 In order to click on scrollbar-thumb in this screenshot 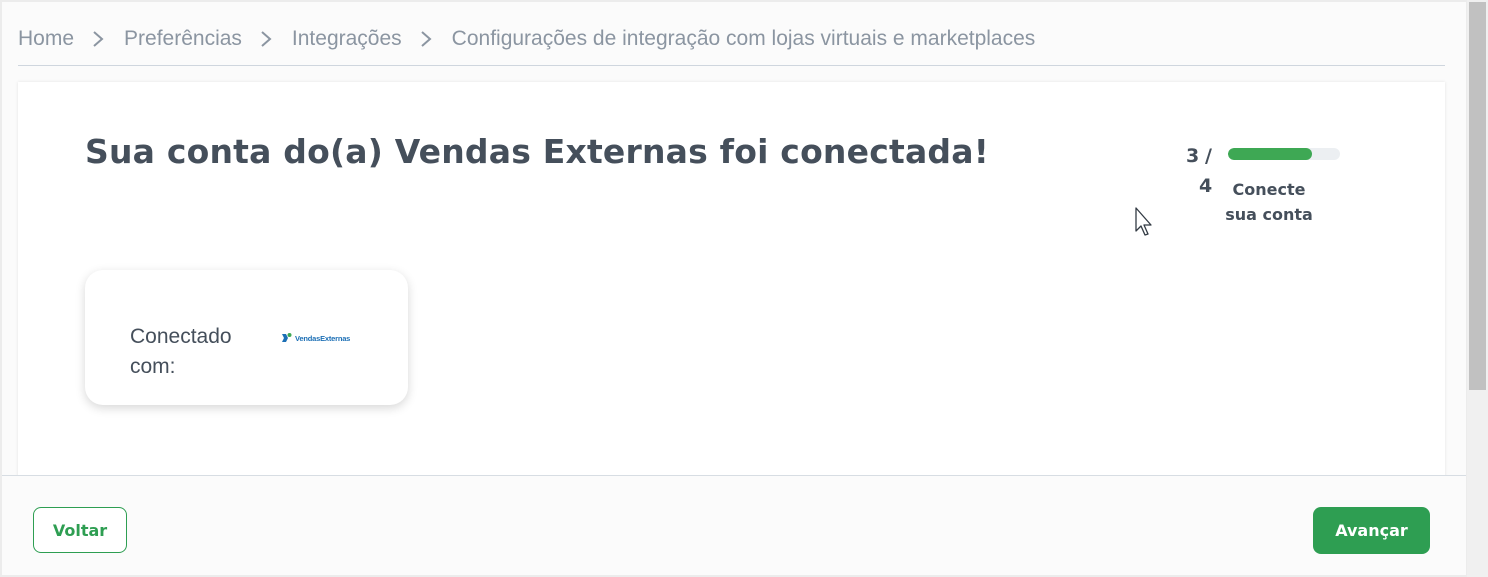, I will do `click(1477, 196)`.